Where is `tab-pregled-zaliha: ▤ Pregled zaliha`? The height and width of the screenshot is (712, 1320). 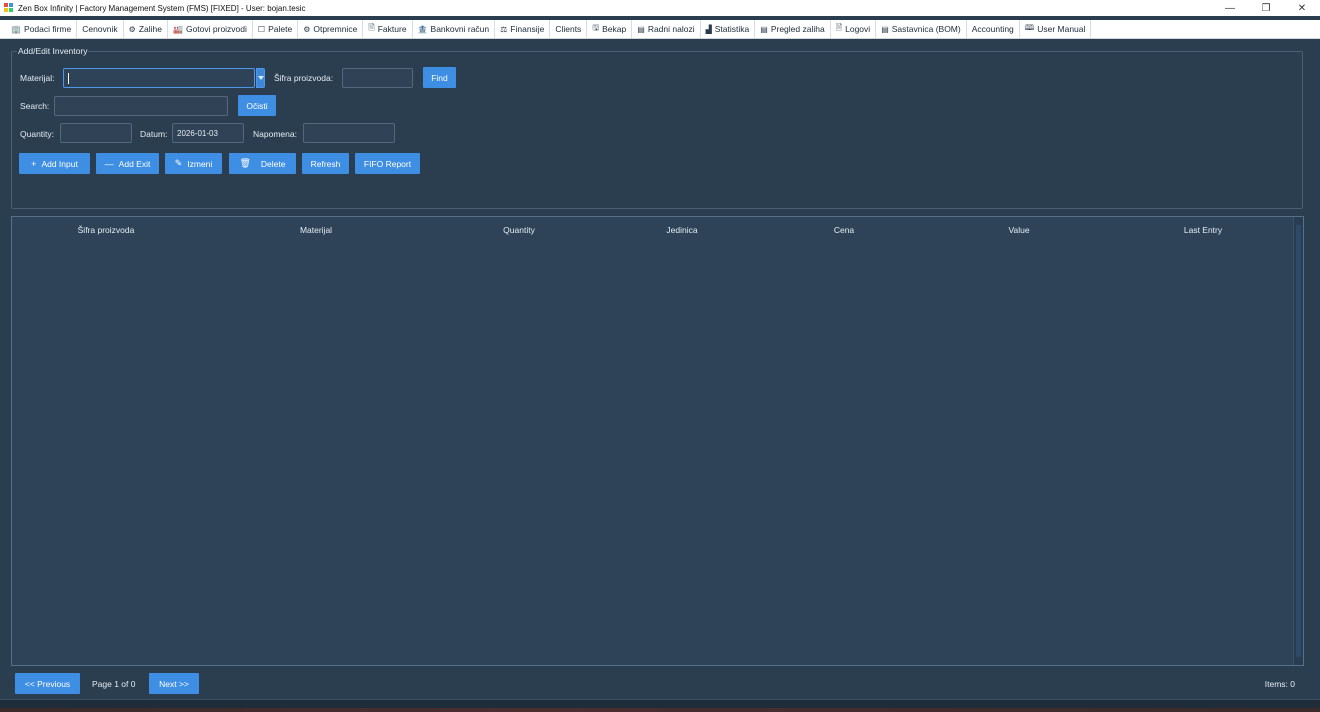
tab-pregled-zaliha: ▤ Pregled zaliha is located at coordinates (793, 29).